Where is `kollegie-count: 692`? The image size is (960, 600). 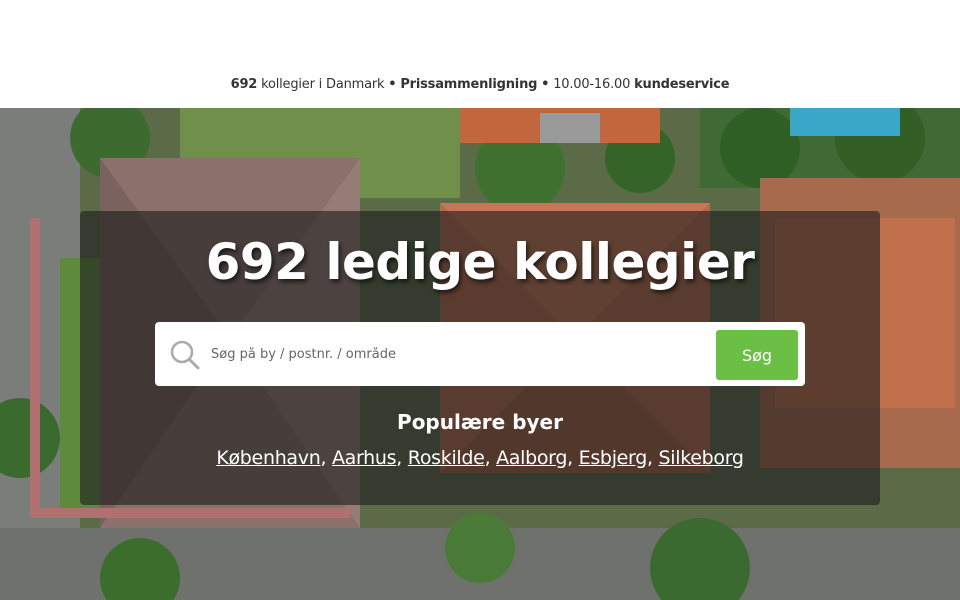
kollegie-count: 692 is located at coordinates (244, 84).